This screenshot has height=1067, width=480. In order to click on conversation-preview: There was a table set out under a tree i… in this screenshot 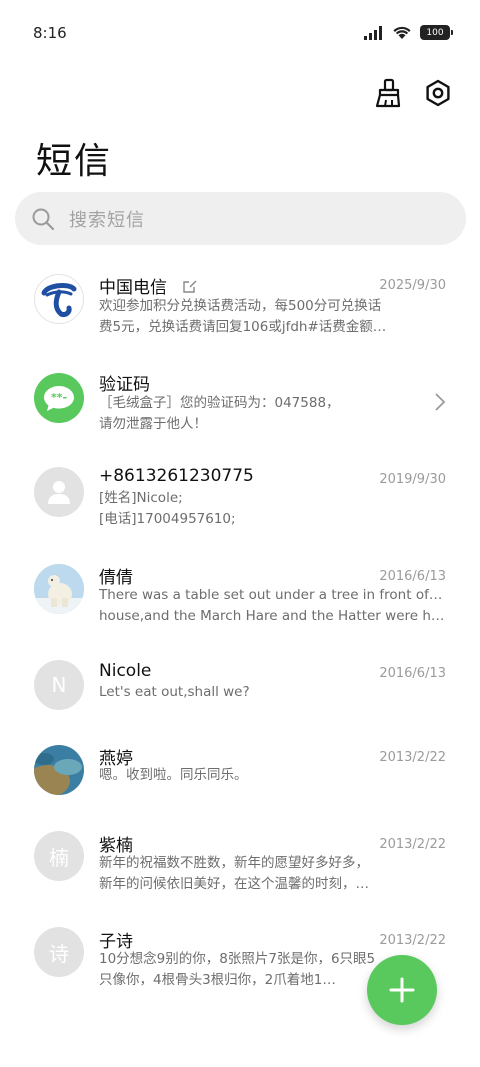, I will do `click(272, 606)`.